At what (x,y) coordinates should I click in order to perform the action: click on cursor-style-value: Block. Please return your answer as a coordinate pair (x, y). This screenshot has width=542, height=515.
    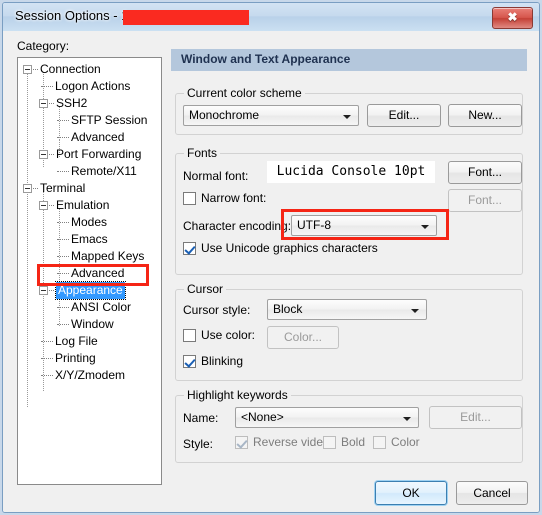
    Looking at the image, I should click on (288, 309).